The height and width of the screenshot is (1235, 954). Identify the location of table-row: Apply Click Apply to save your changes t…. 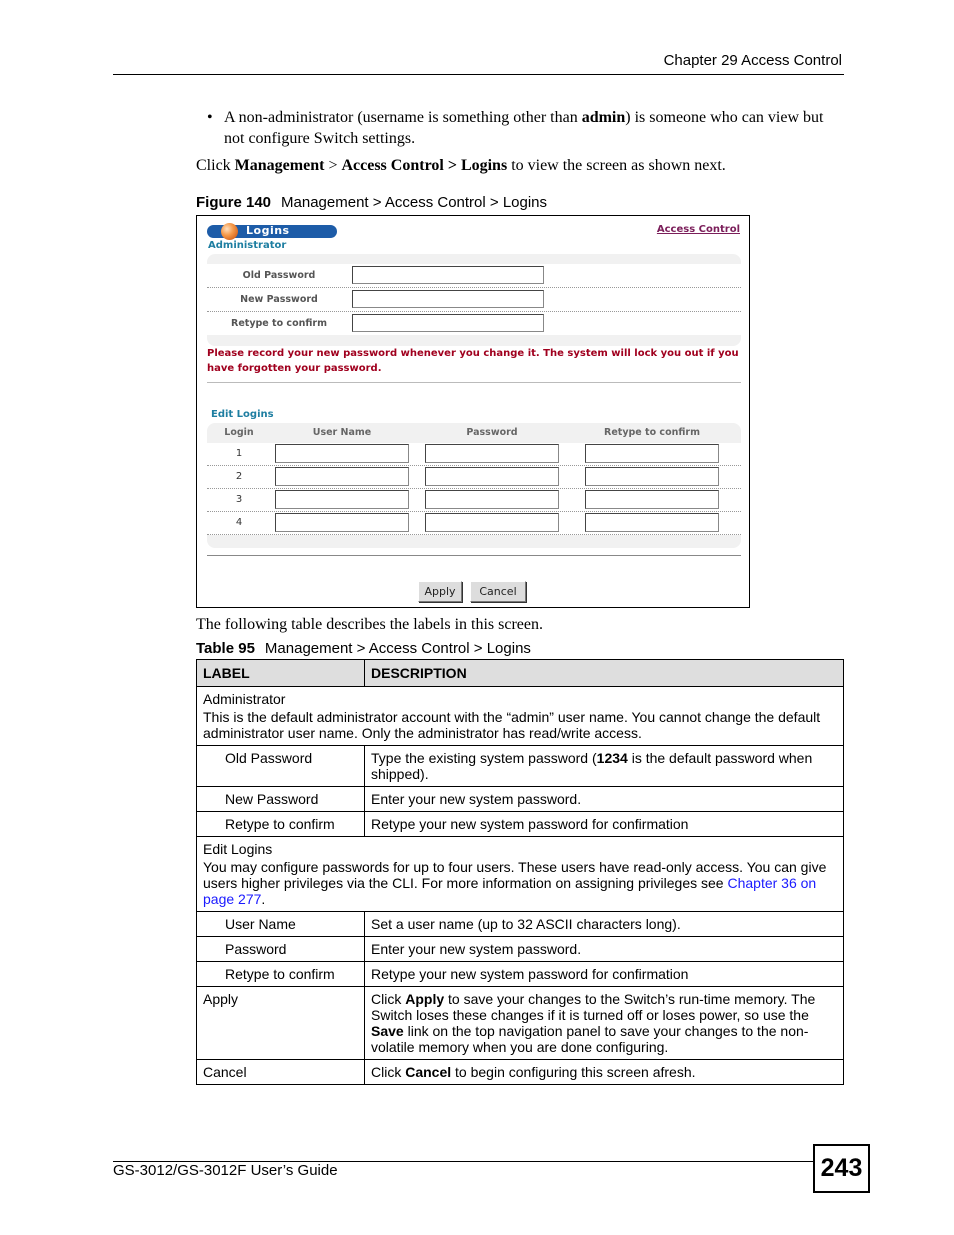
(520, 1023).